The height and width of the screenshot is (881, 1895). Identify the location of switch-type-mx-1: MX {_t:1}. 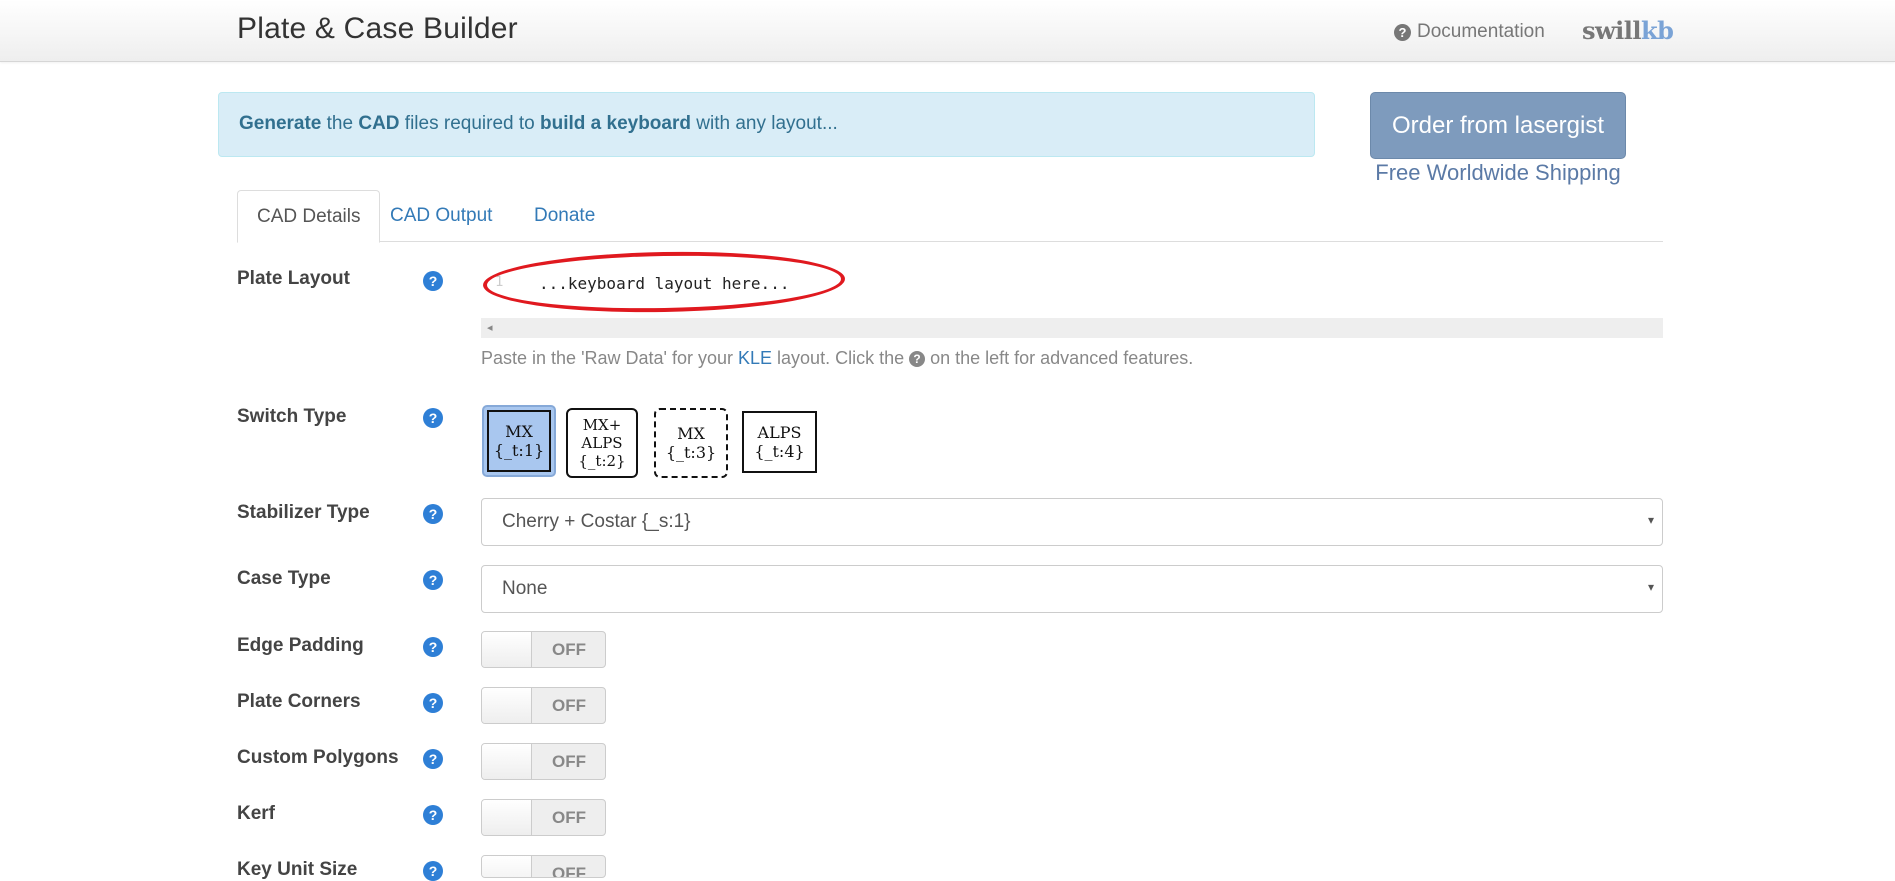
(519, 441).